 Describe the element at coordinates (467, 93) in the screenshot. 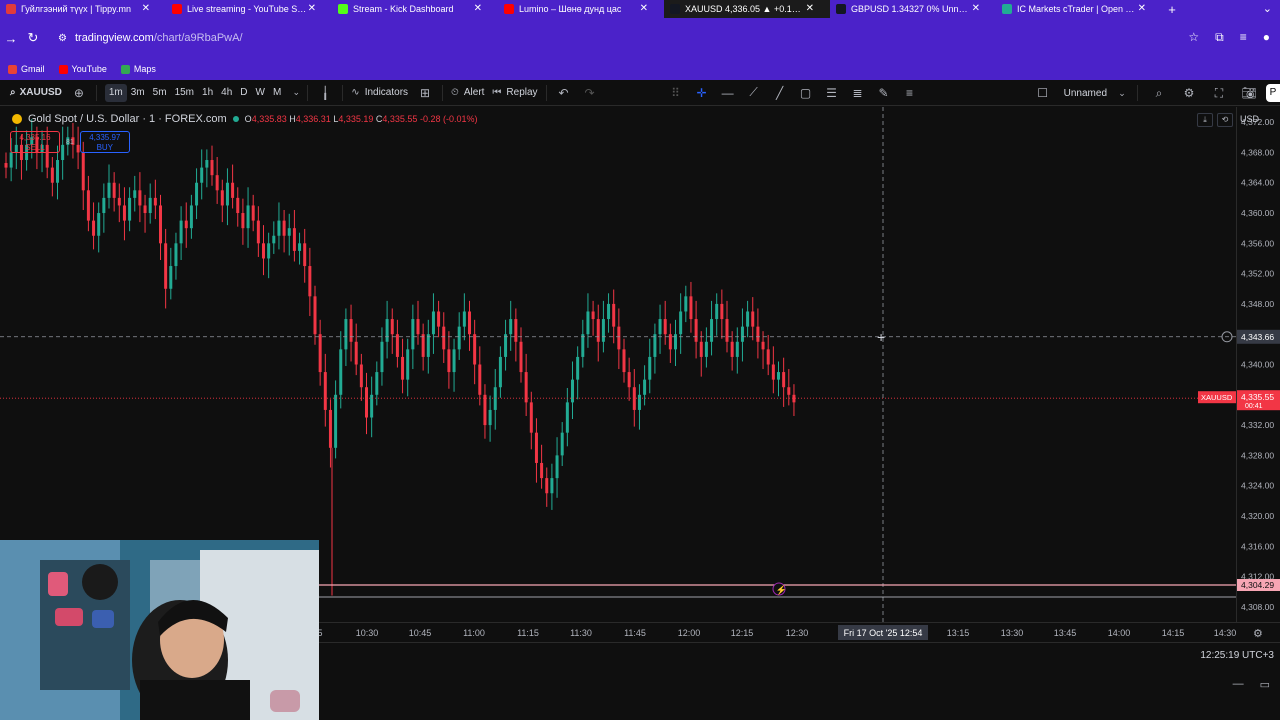

I see `alert-button: ⏲ Alert` at that location.